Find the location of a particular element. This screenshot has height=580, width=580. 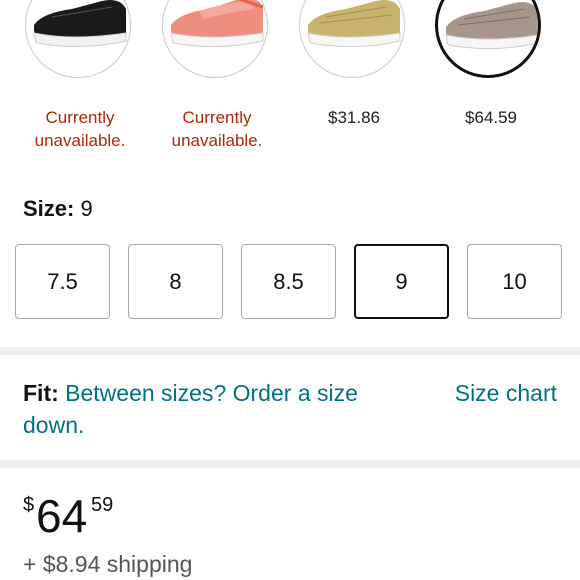

swatch-taupe is located at coordinates (488, 39).